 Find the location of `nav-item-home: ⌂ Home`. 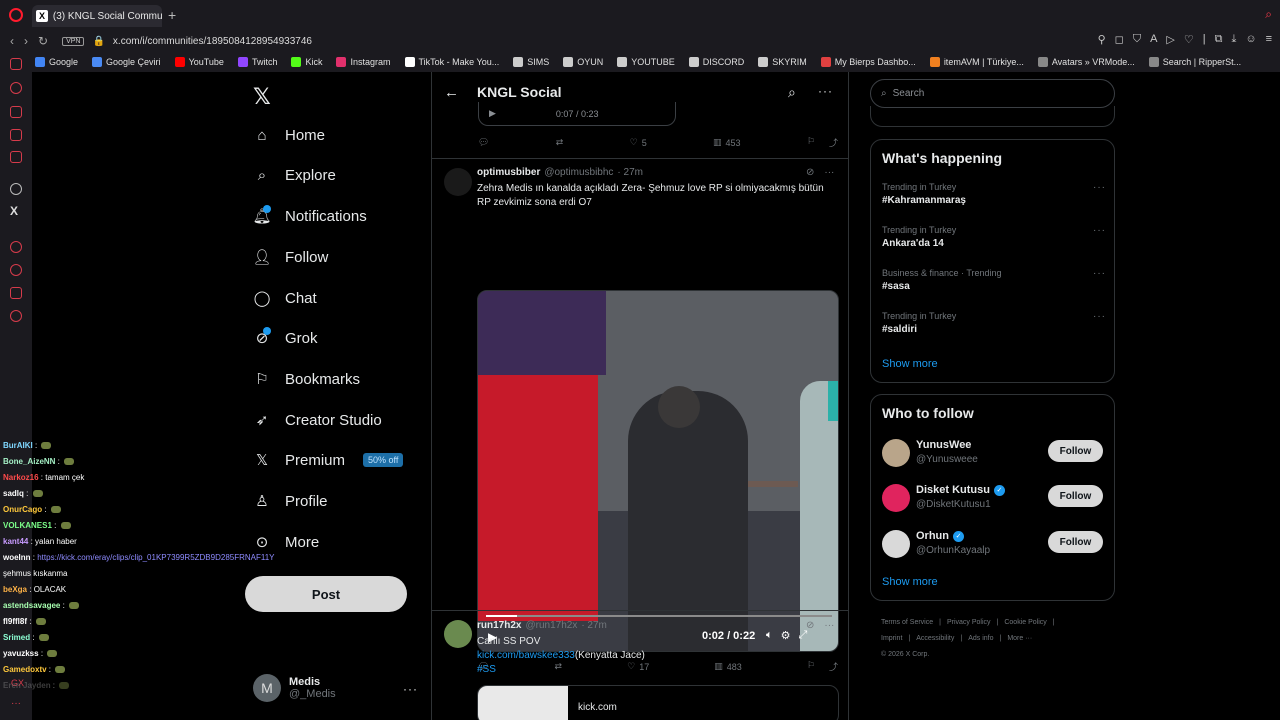

nav-item-home: ⌂ Home is located at coordinates (289, 135).